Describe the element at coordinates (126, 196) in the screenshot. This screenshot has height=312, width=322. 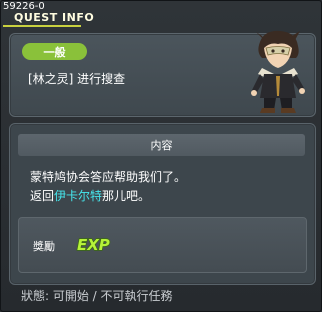
I see `description-suffix: 那儿吧。` at that location.